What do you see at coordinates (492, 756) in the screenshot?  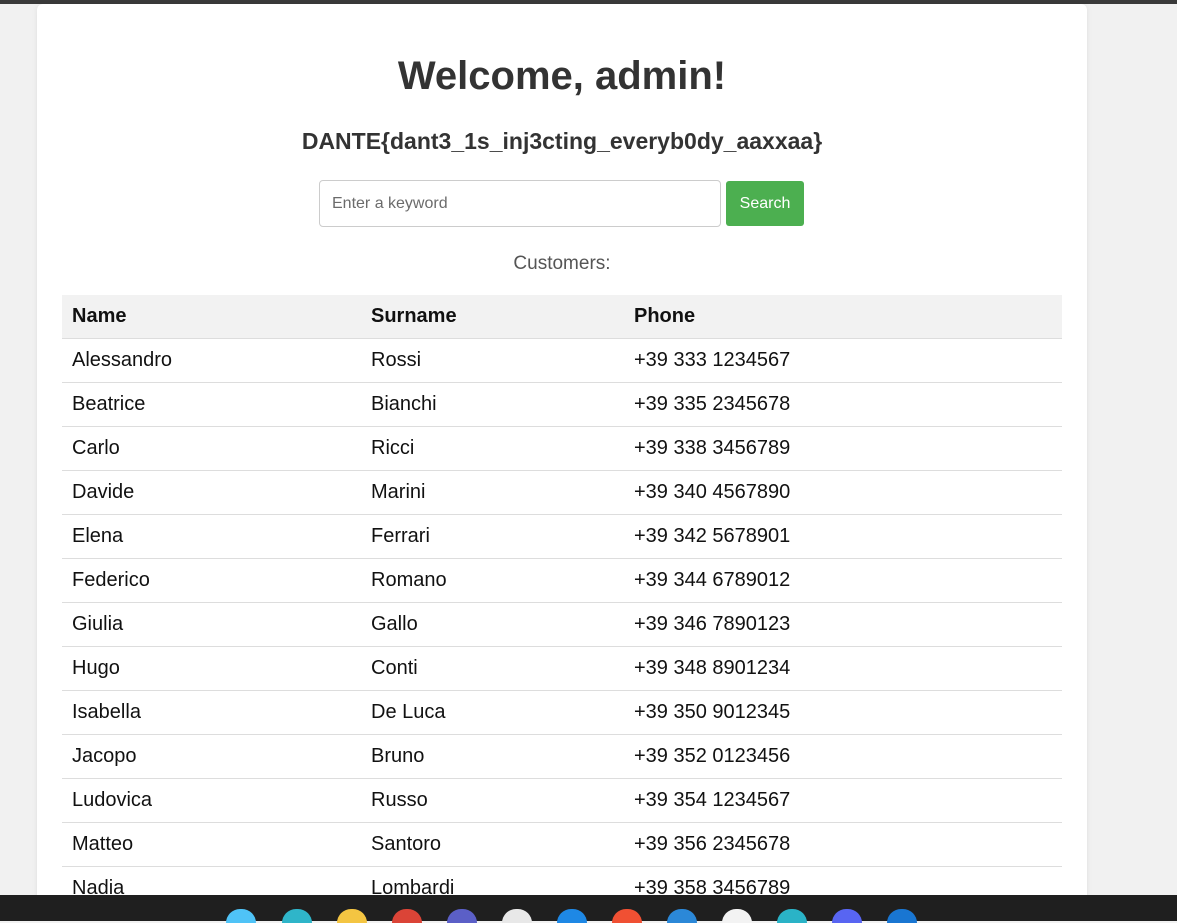 I see `cell-surname: Bruno` at bounding box center [492, 756].